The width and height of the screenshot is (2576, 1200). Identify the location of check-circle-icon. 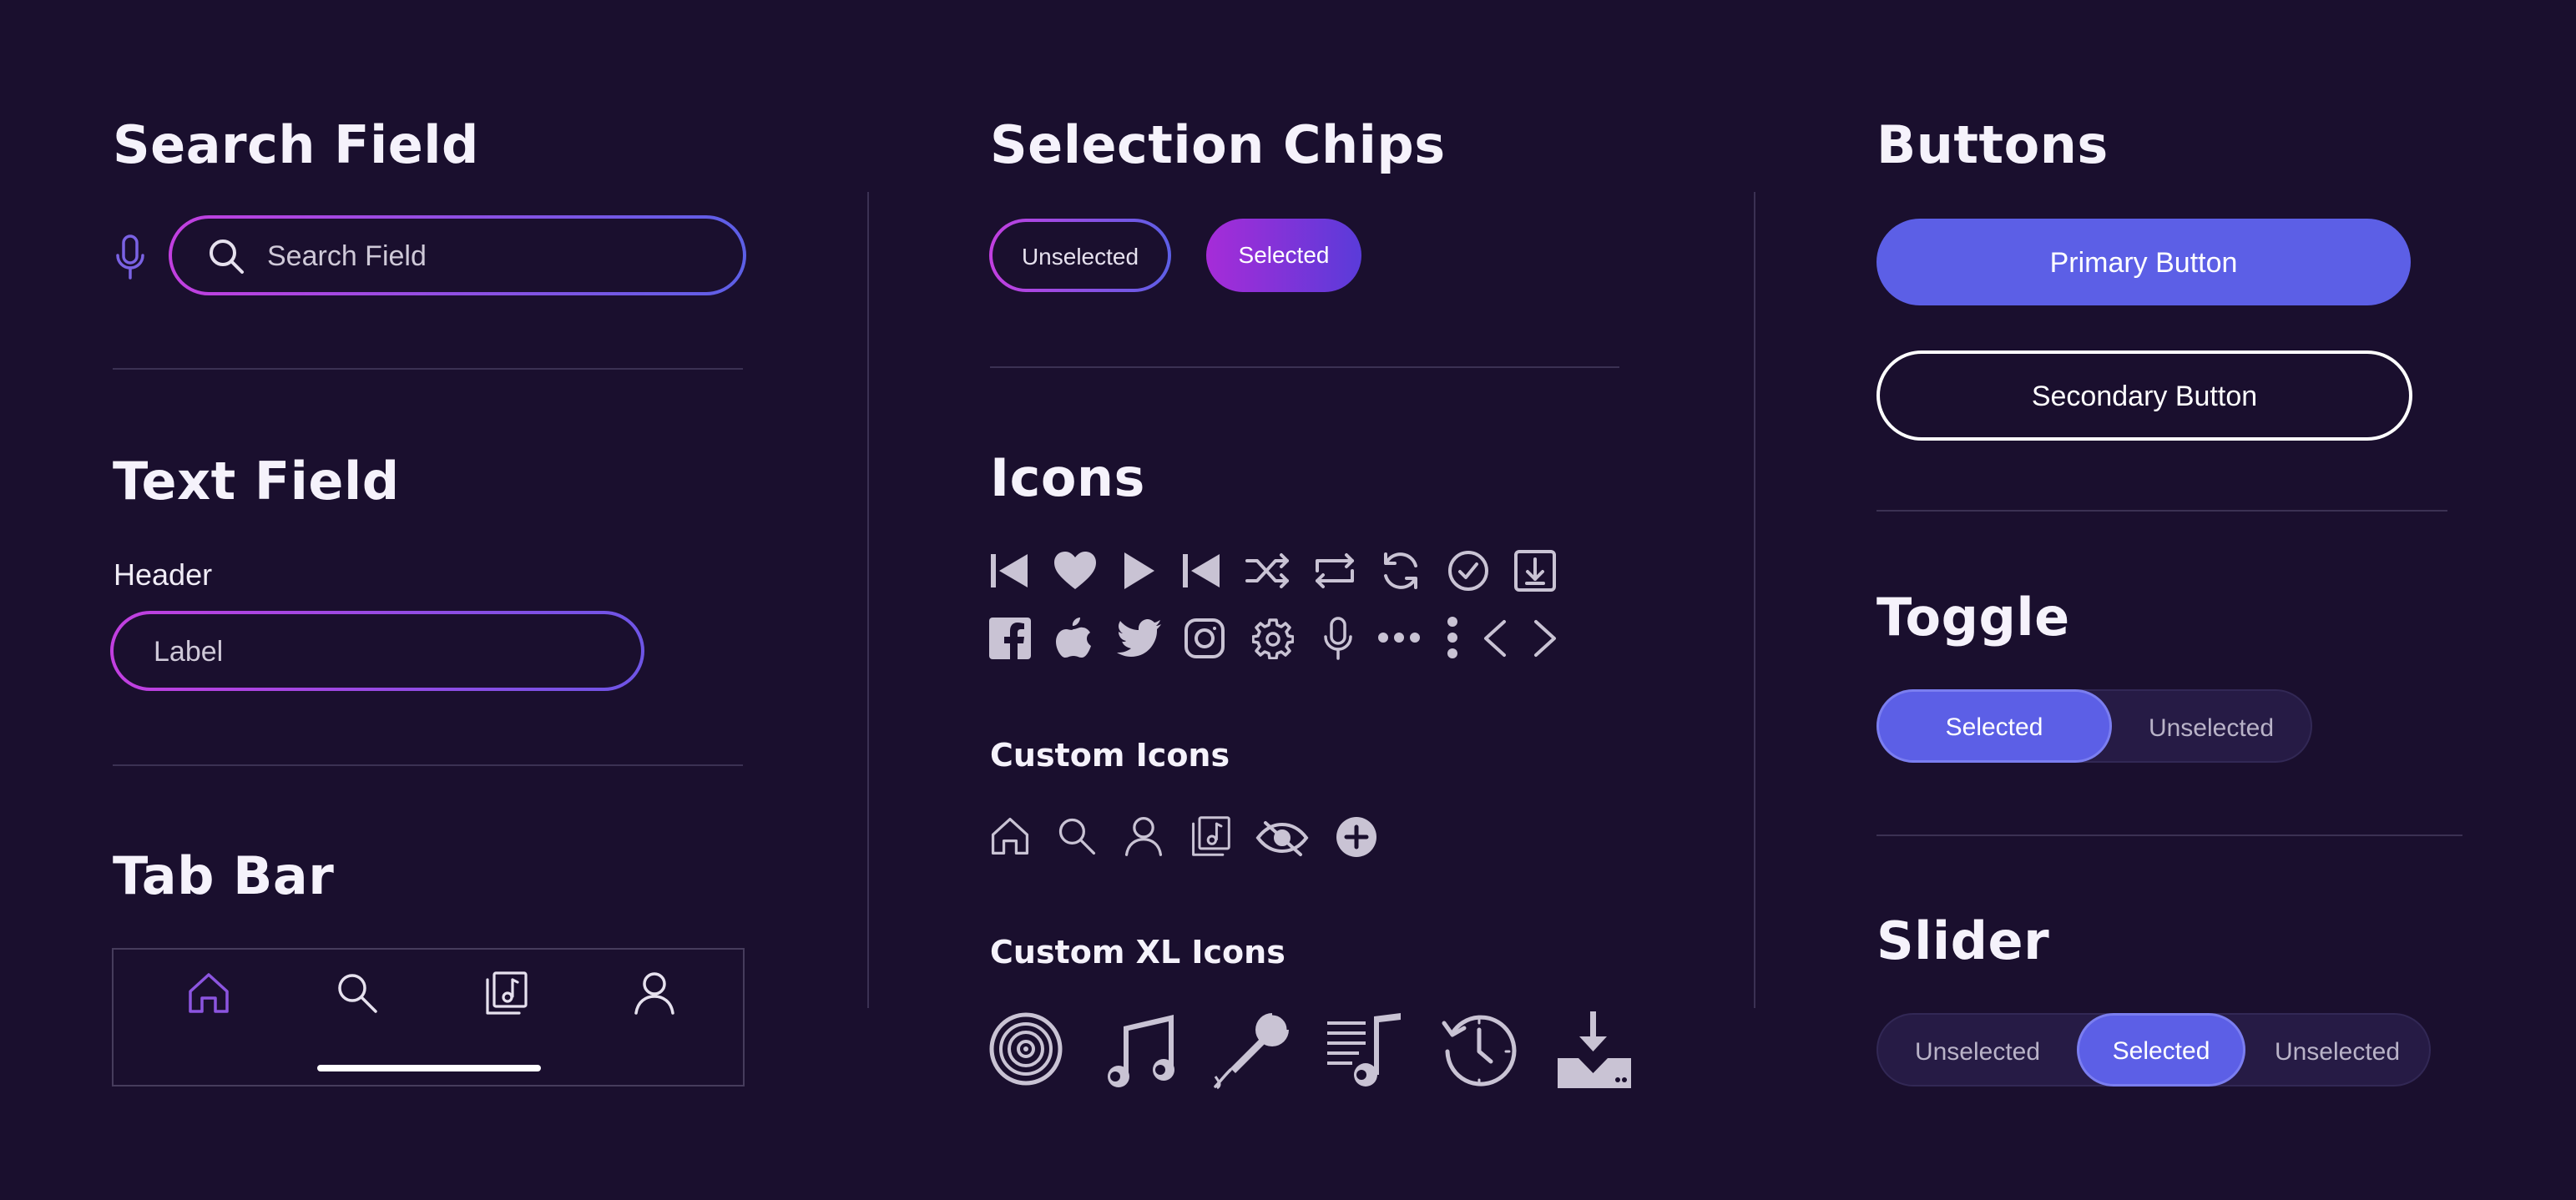
(1468, 570).